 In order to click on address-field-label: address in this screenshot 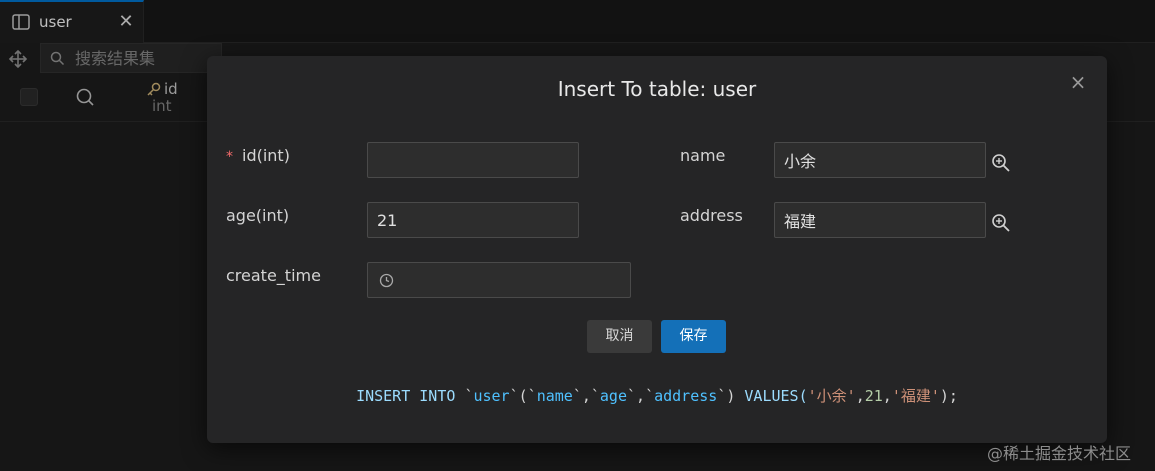, I will do `click(711, 215)`.